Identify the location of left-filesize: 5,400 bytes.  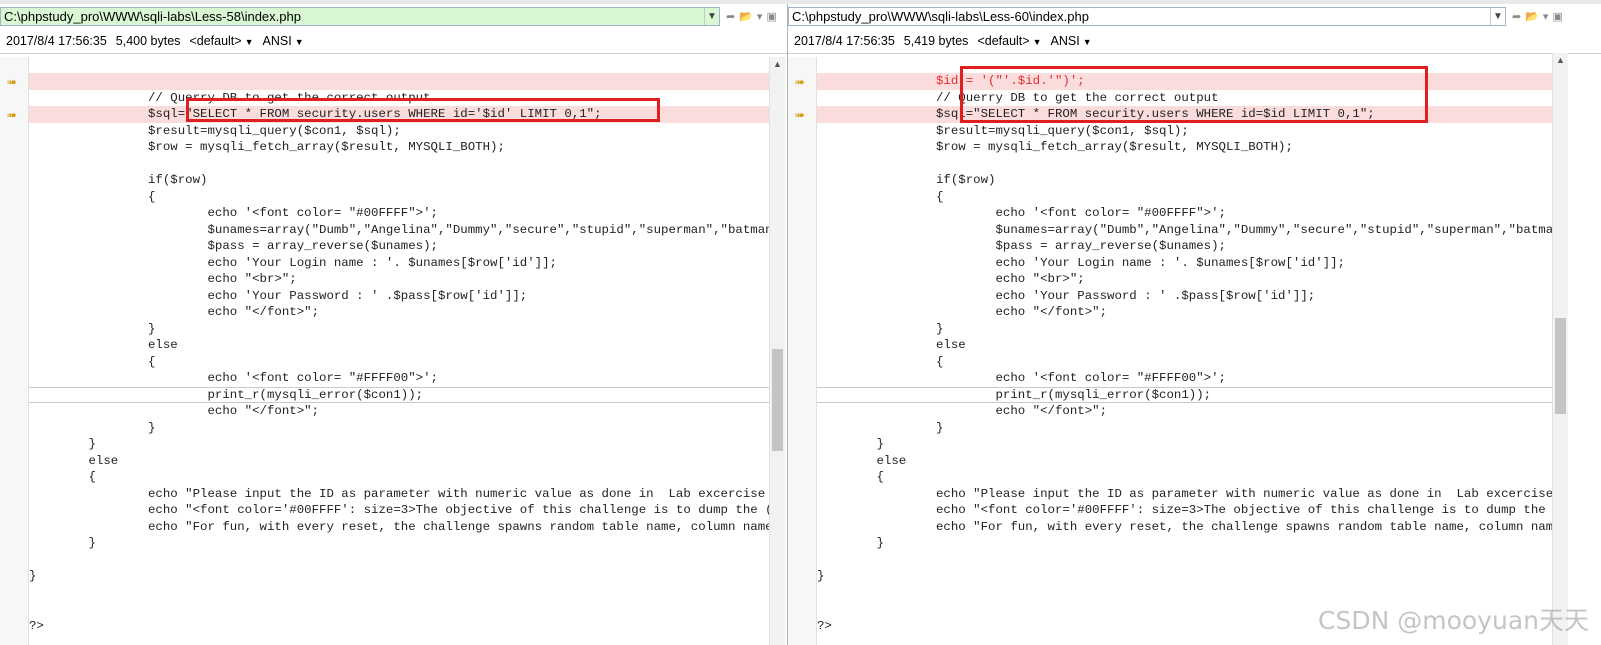
(148, 41).